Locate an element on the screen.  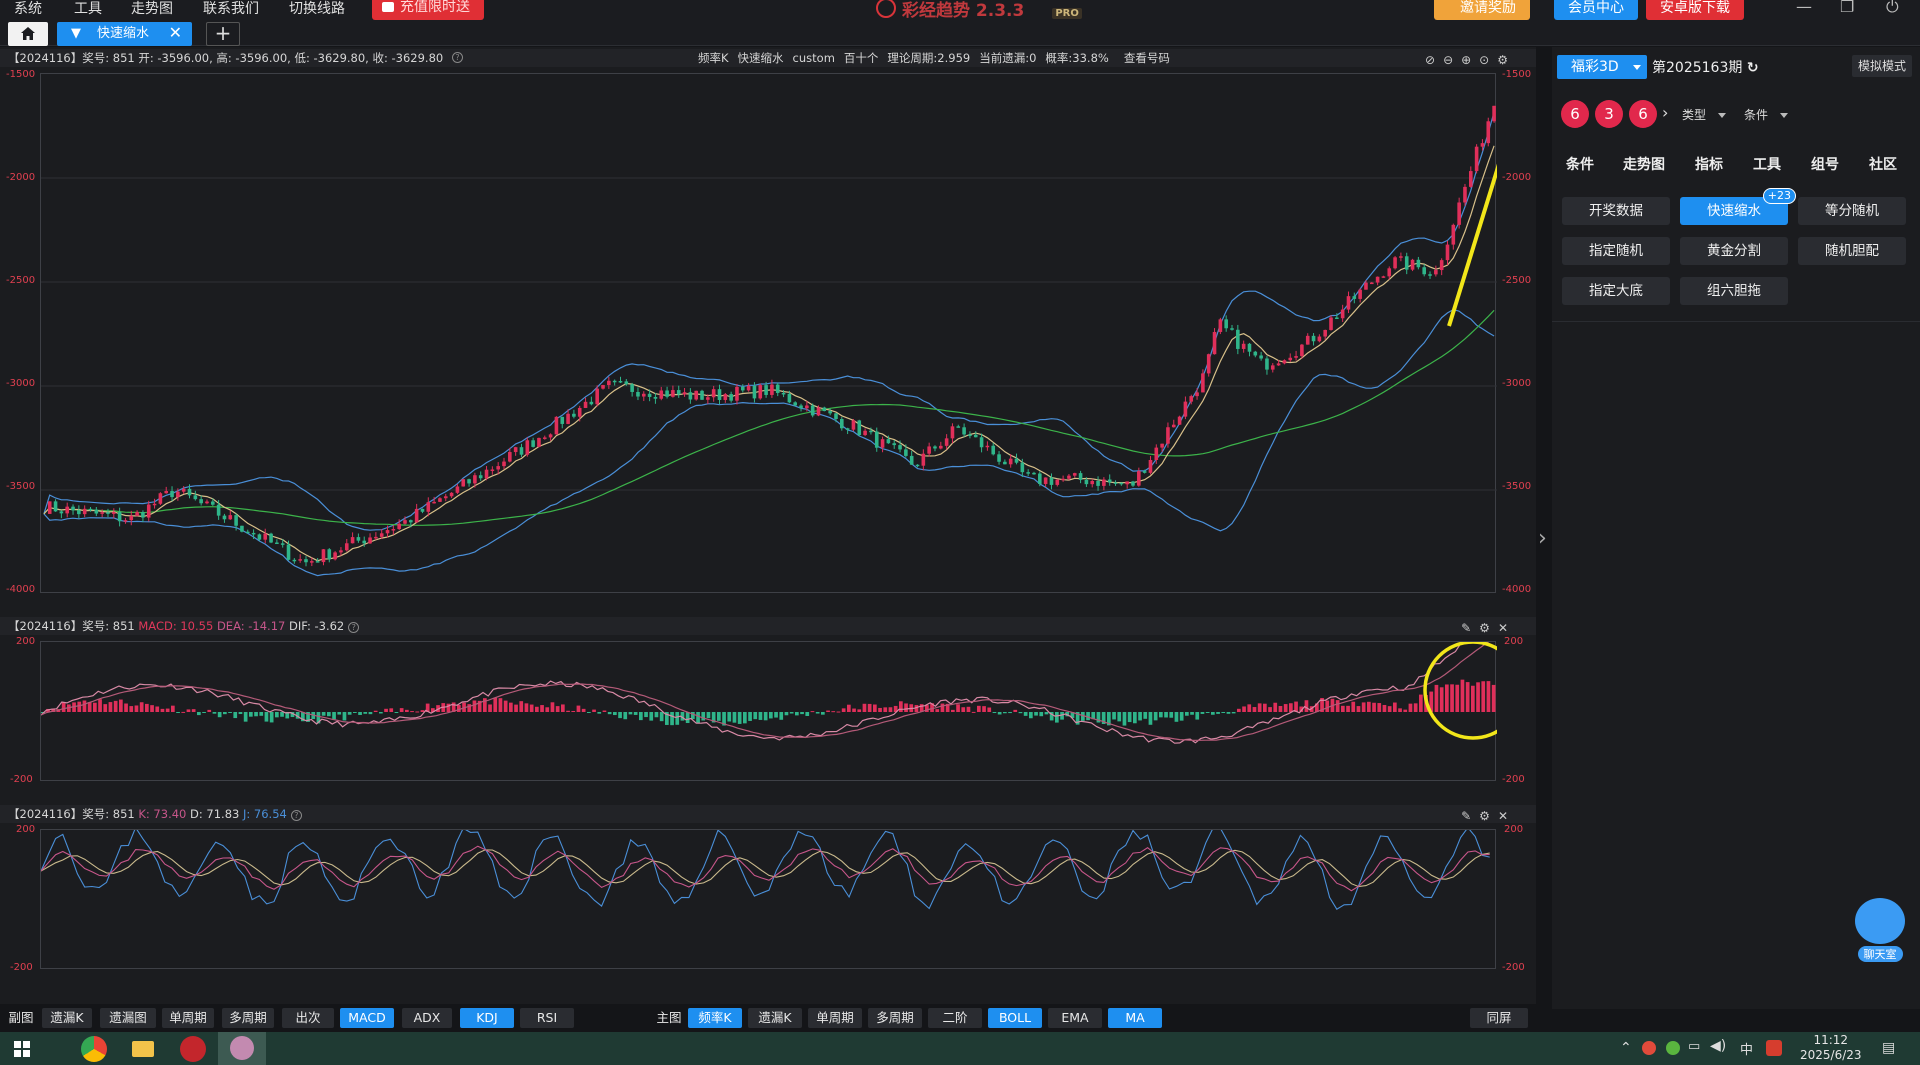
file-explorer-icon is located at coordinates (143, 1049).